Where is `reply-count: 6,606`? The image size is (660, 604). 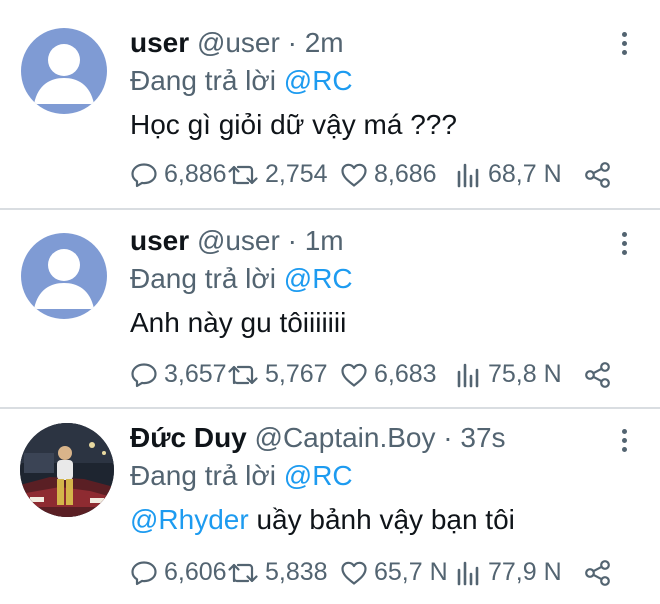
reply-count: 6,606 is located at coordinates (195, 572).